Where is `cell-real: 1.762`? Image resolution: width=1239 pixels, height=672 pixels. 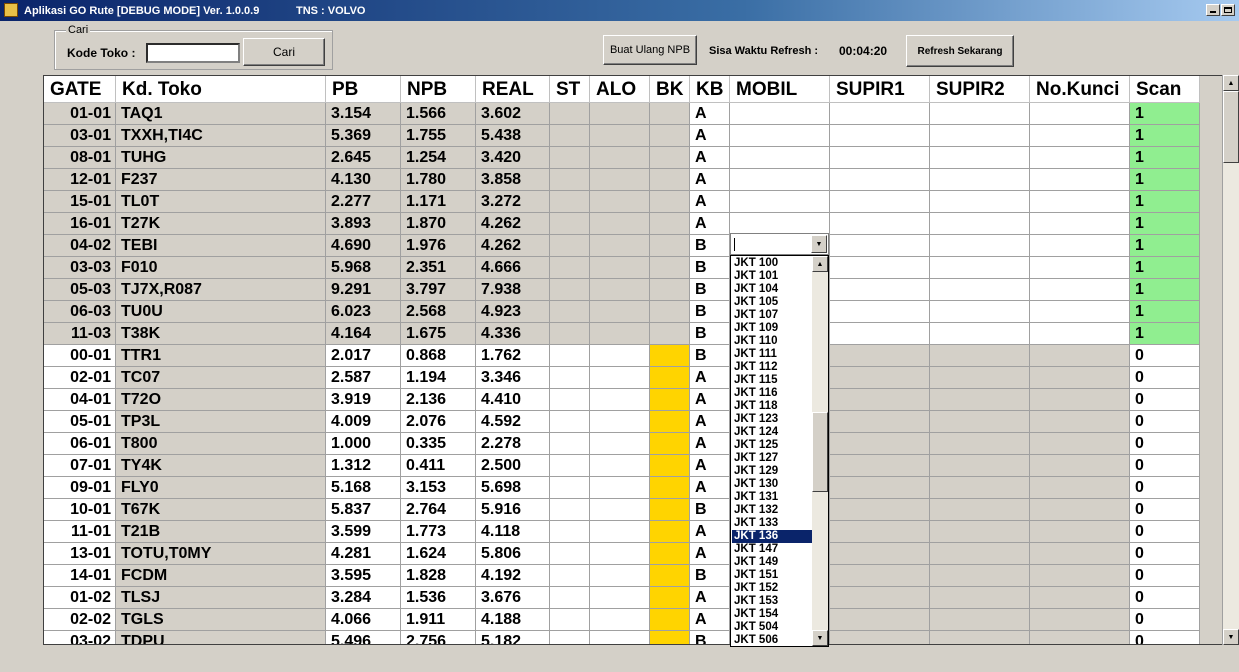
cell-real: 1.762 is located at coordinates (513, 356).